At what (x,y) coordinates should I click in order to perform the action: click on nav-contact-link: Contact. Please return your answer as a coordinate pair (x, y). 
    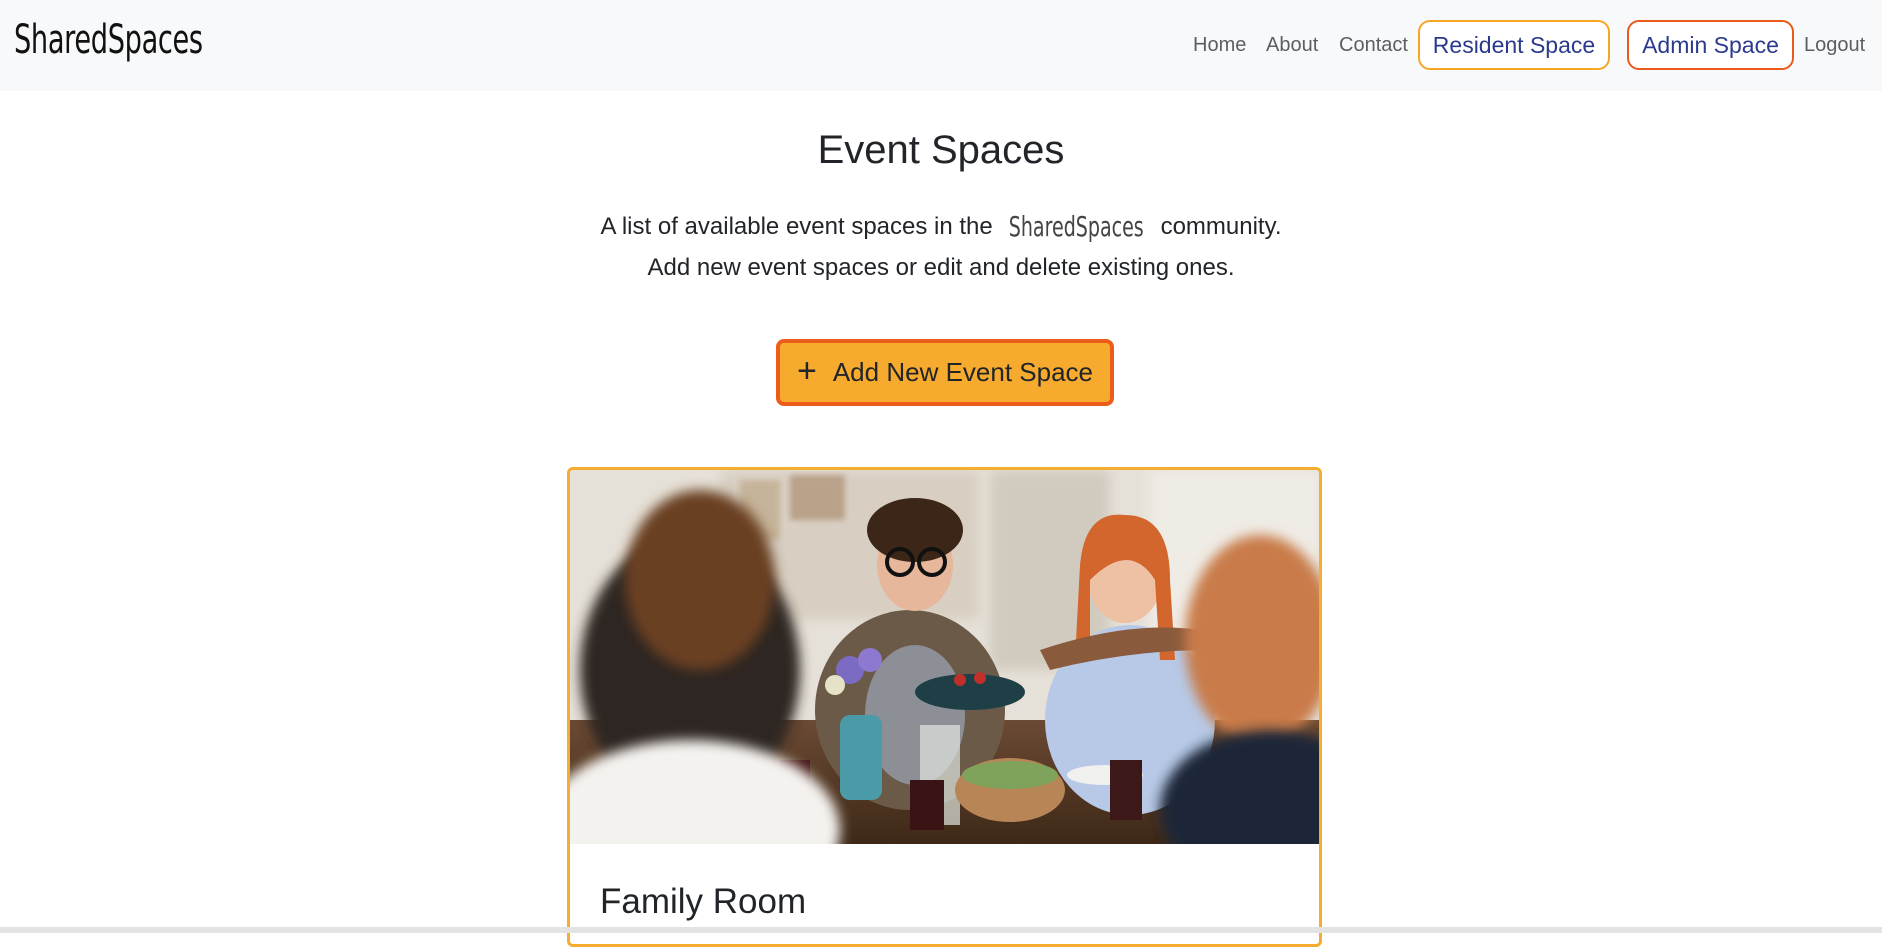
    Looking at the image, I should click on (1373, 45).